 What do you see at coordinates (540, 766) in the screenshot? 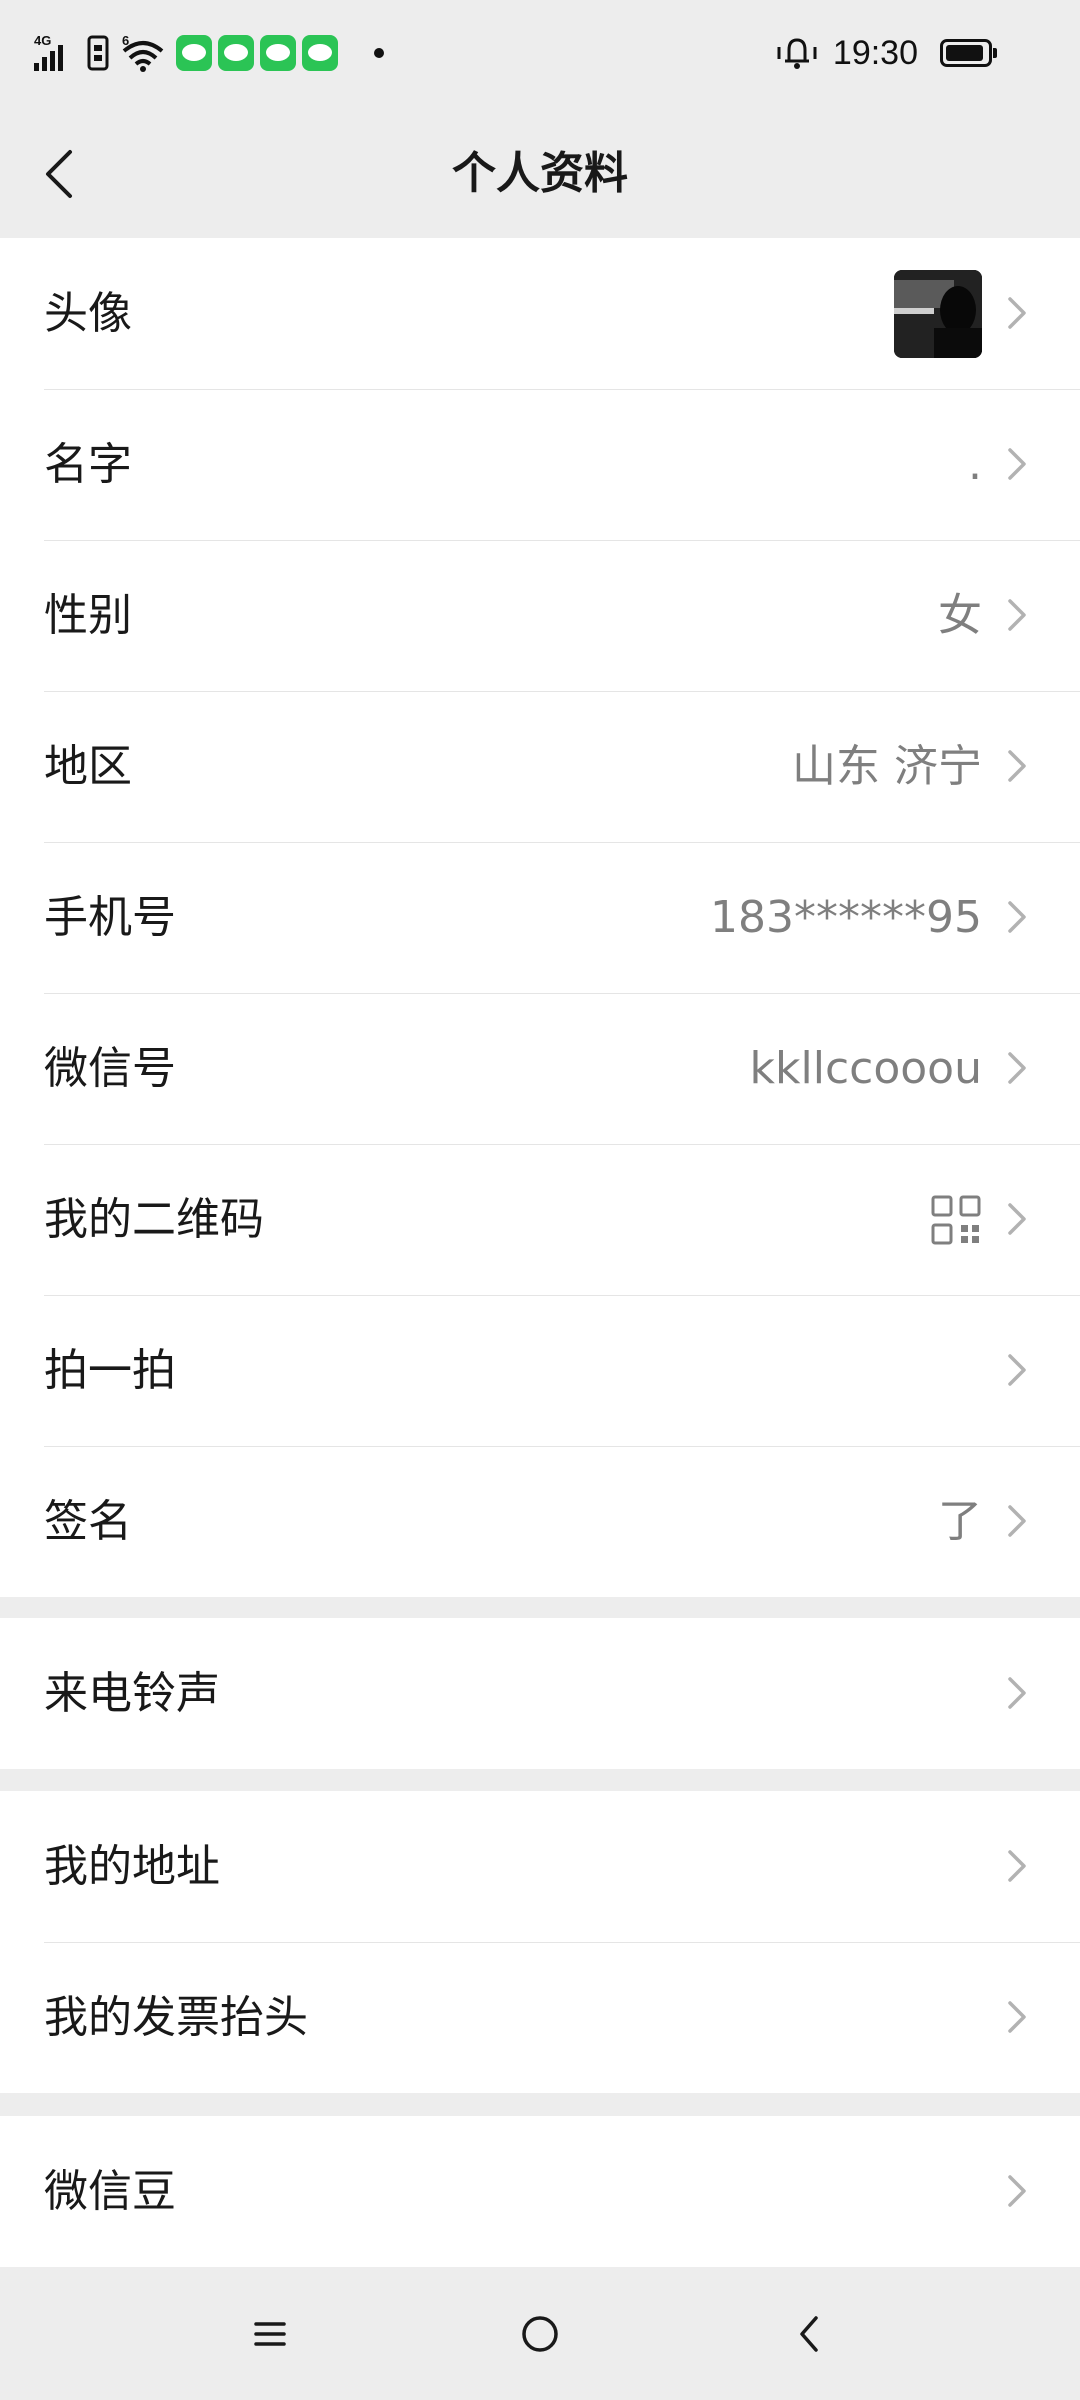
I see `row-region: 地区 山东 济宁` at bounding box center [540, 766].